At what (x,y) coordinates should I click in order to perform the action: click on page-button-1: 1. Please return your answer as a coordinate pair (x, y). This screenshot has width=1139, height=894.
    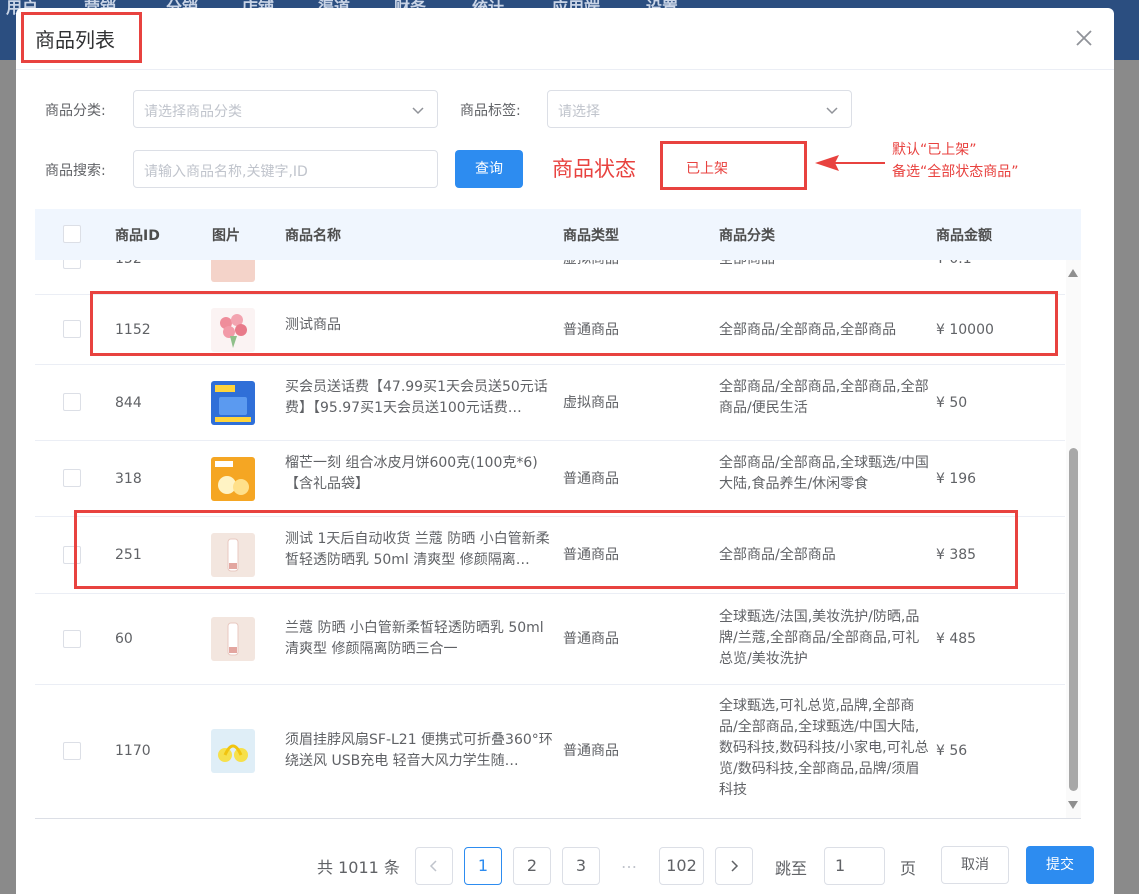
    Looking at the image, I should click on (483, 866).